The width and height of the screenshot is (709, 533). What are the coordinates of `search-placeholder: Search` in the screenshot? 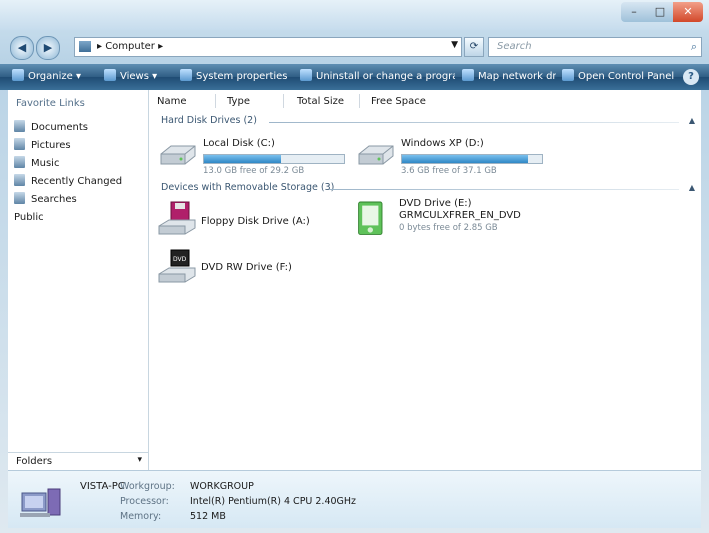 It's located at (514, 46).